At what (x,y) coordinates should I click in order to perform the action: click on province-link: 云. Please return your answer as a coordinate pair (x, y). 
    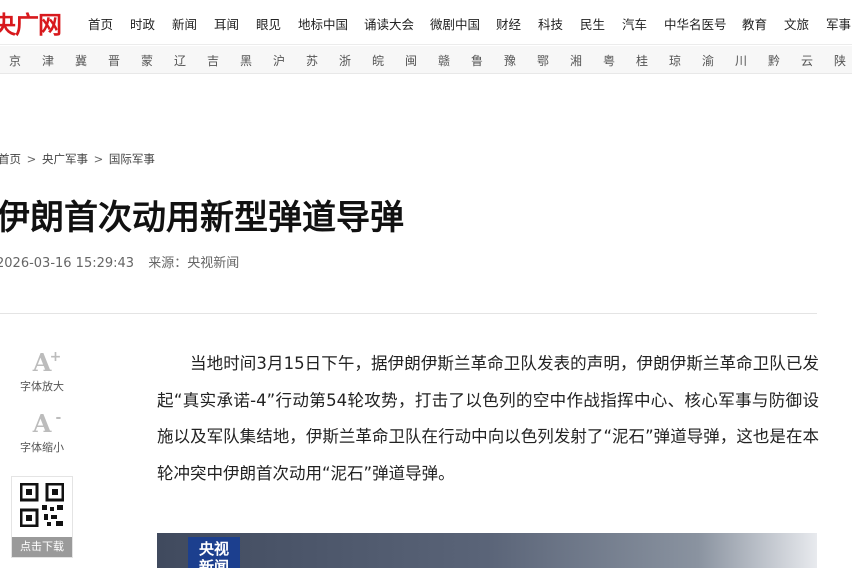
    Looking at the image, I should click on (807, 60).